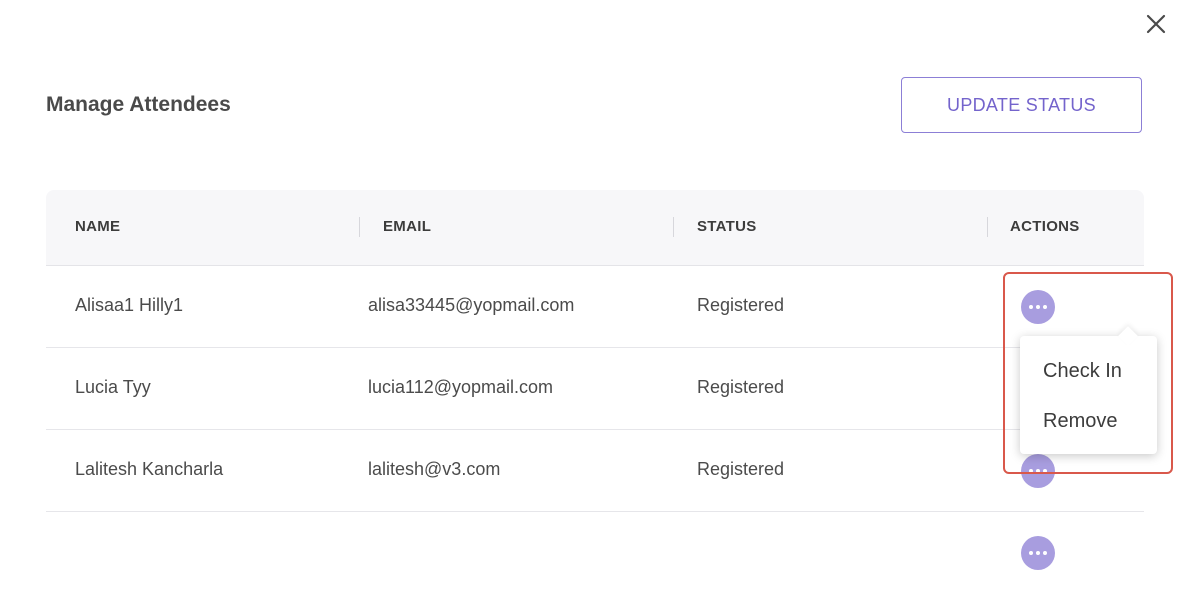 The width and height of the screenshot is (1194, 594). Describe the element at coordinates (1088, 390) in the screenshot. I see `actions-dropdown-menu: Check In Remove` at that location.